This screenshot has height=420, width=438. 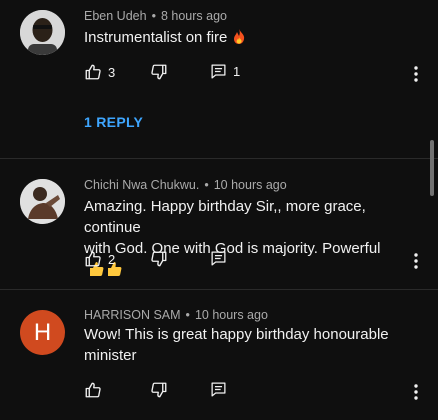 I want to click on reply-button: 1, so click(x=225, y=71).